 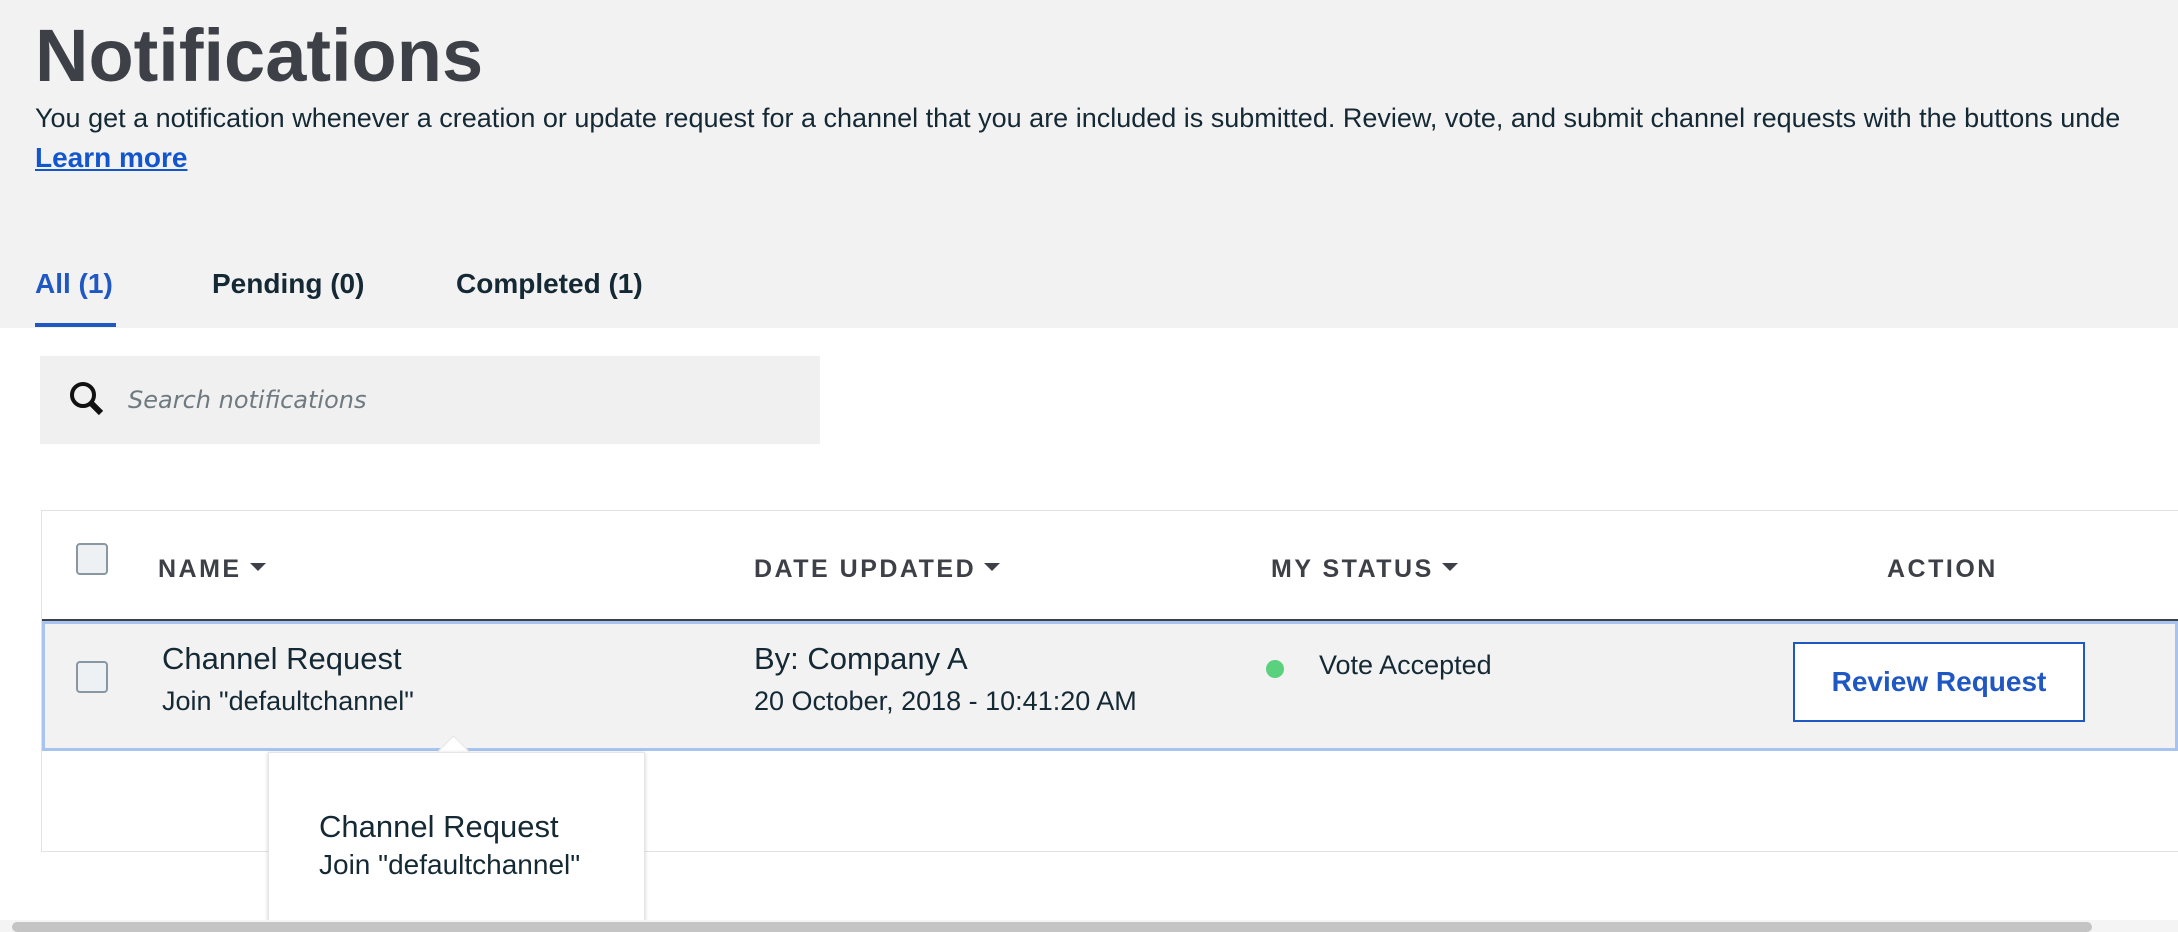 What do you see at coordinates (945, 701) in the screenshot?
I see `row-date: 20 October, 2018 - 10:41:20 AM` at bounding box center [945, 701].